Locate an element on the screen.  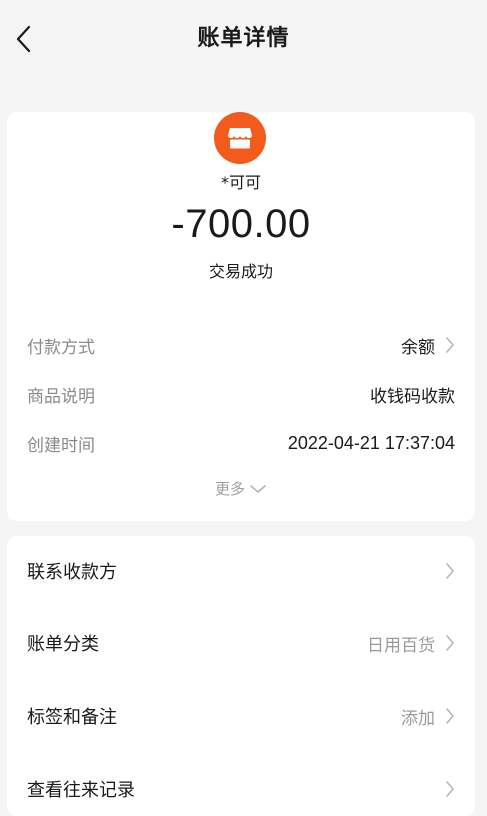
payment-method-value: 余额 is located at coordinates (418, 347).